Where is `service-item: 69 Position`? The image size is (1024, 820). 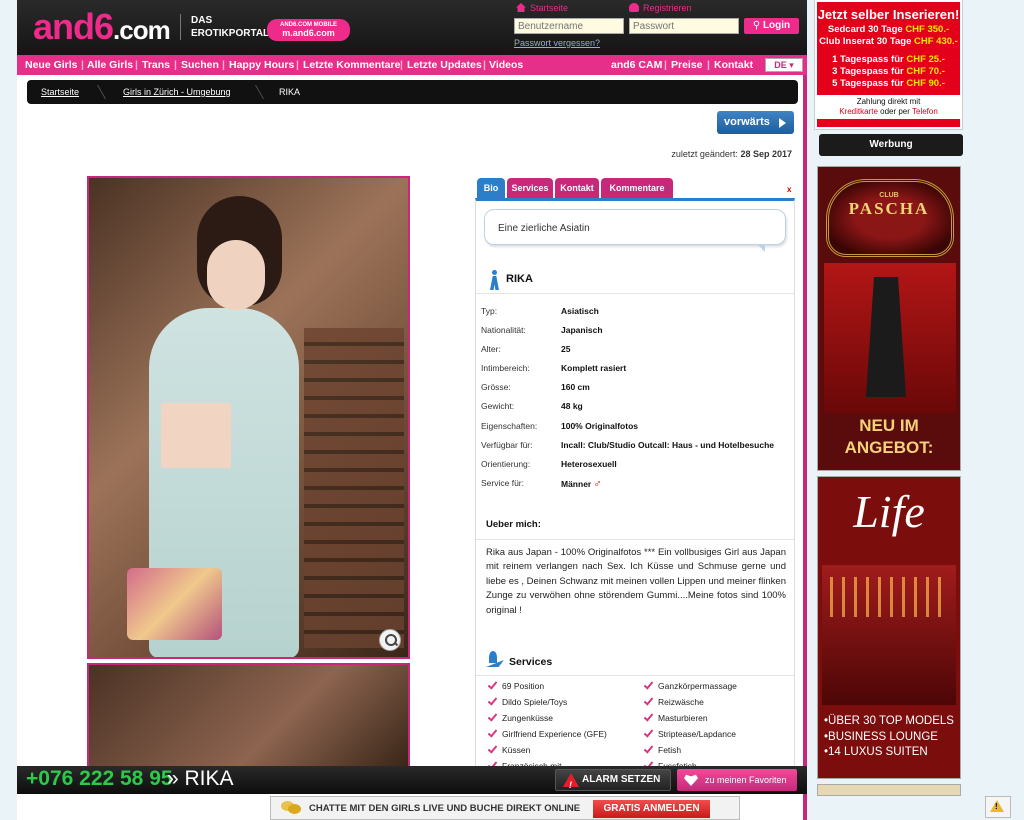
service-item: 69 Position is located at coordinates (563, 687).